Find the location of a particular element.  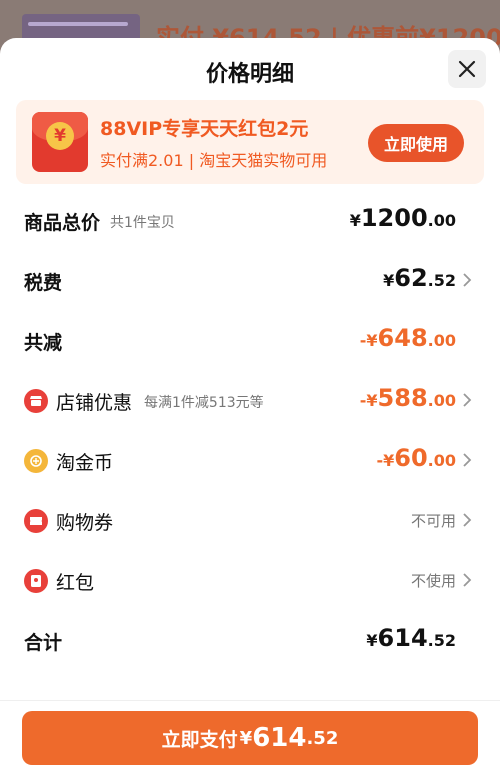

row-total-reduction: 共减 -¥648.00 is located at coordinates (250, 340).